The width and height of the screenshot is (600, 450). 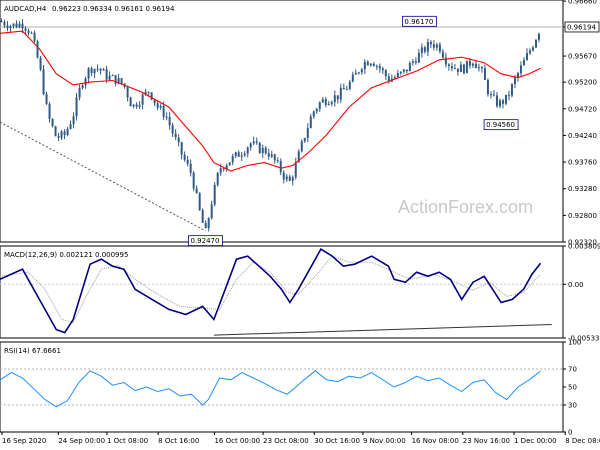 What do you see at coordinates (584, 247) in the screenshot?
I see `macd-y-tick-label: 0.003809` at bounding box center [584, 247].